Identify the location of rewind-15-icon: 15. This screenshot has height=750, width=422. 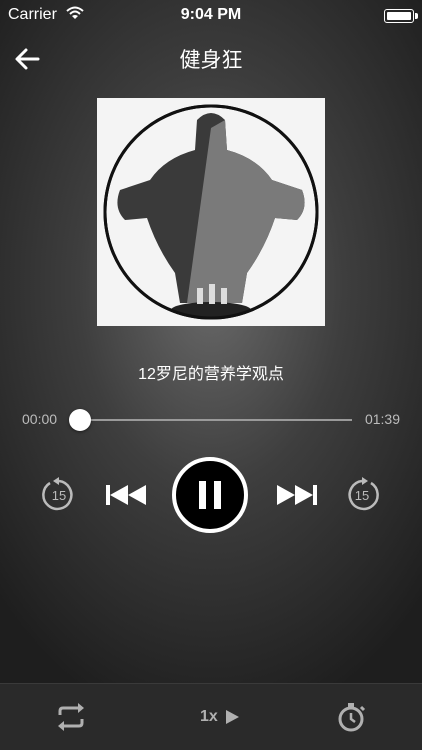
(59, 495).